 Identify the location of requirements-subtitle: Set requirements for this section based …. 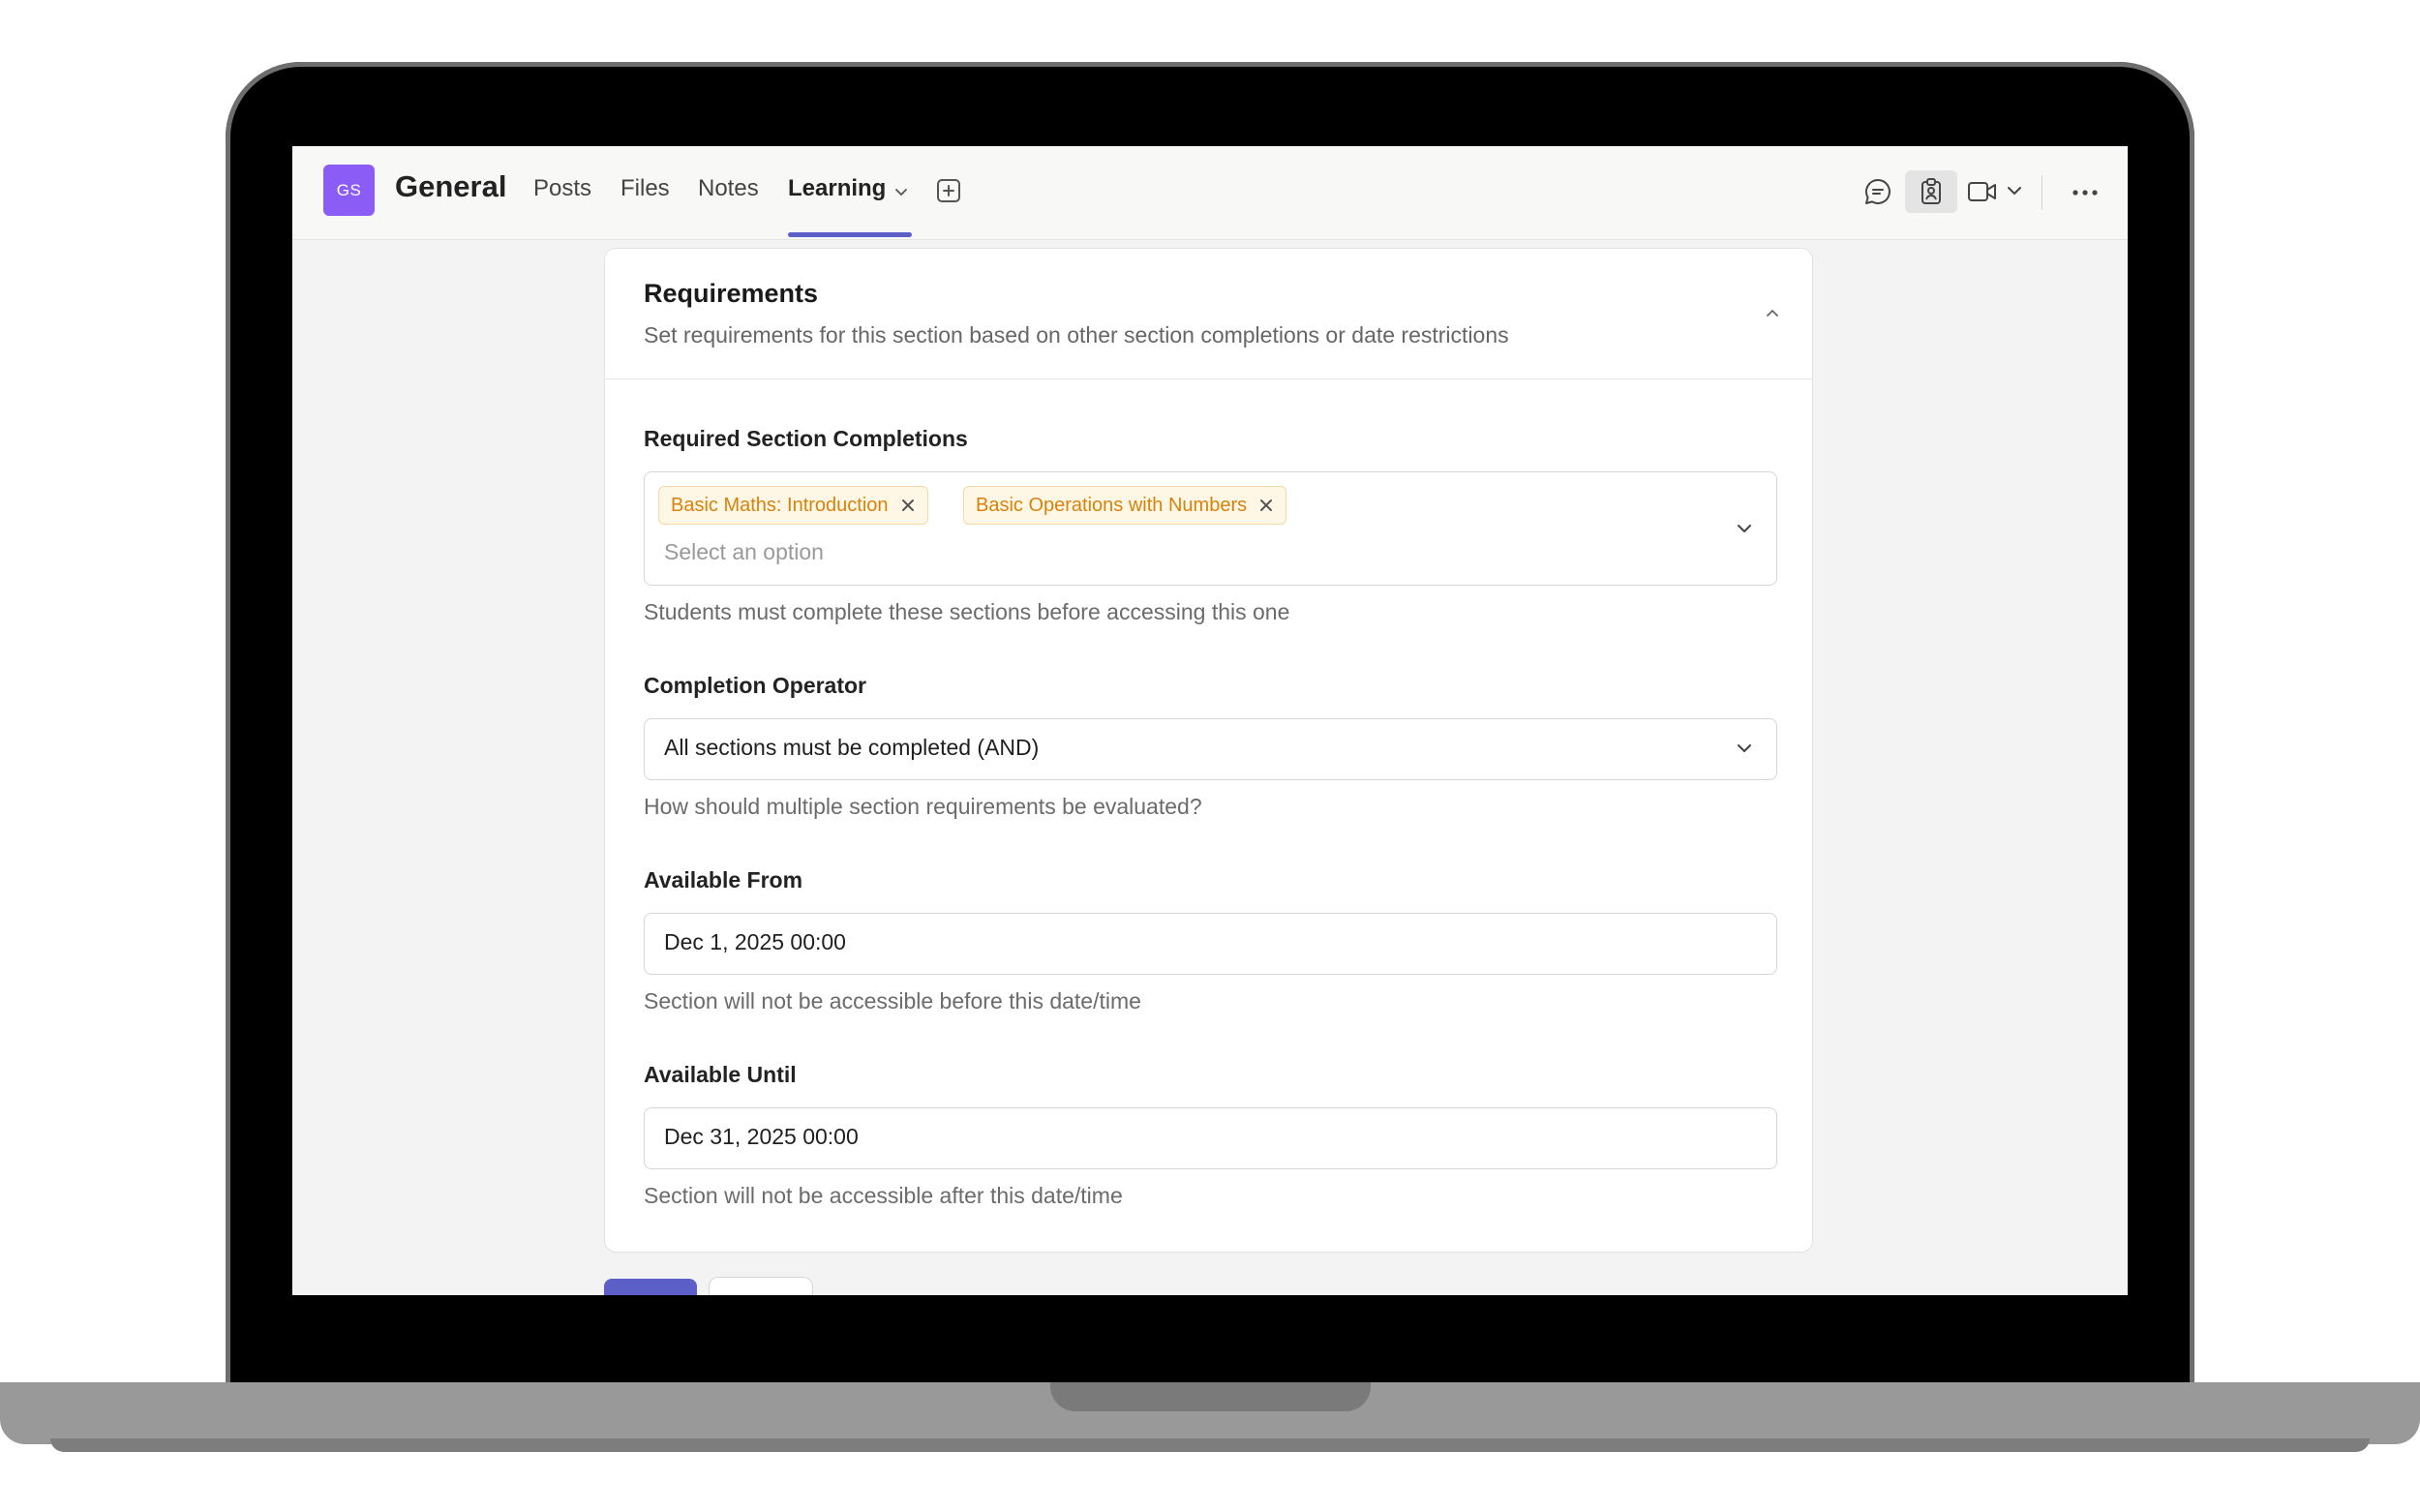
(1076, 335).